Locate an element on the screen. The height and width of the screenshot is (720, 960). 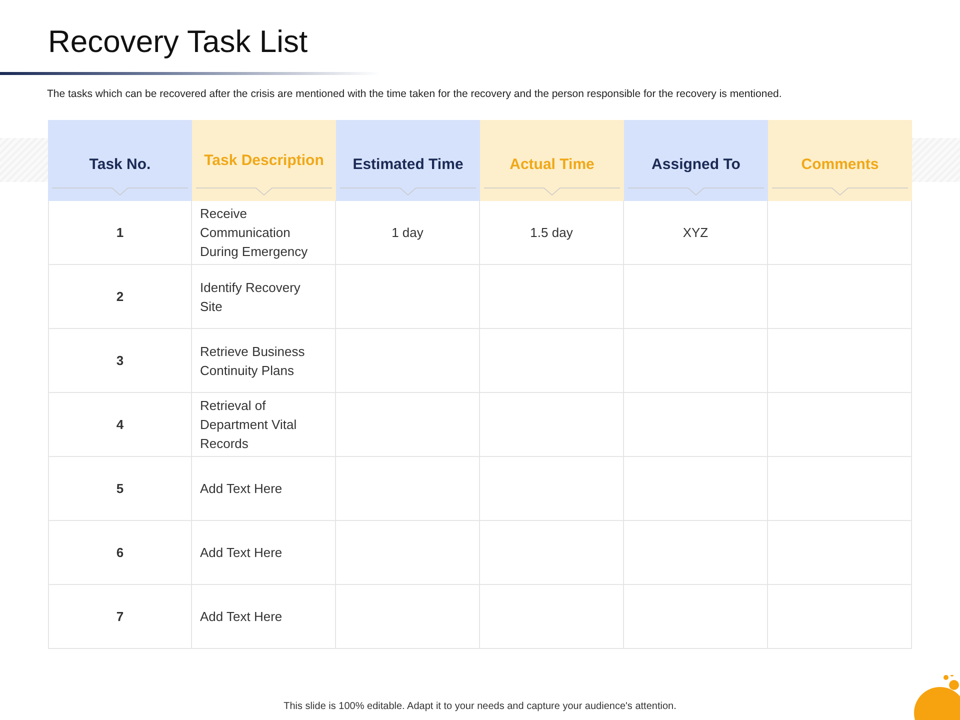
table-cell: Receive Communication During Emergency is located at coordinates (264, 233).